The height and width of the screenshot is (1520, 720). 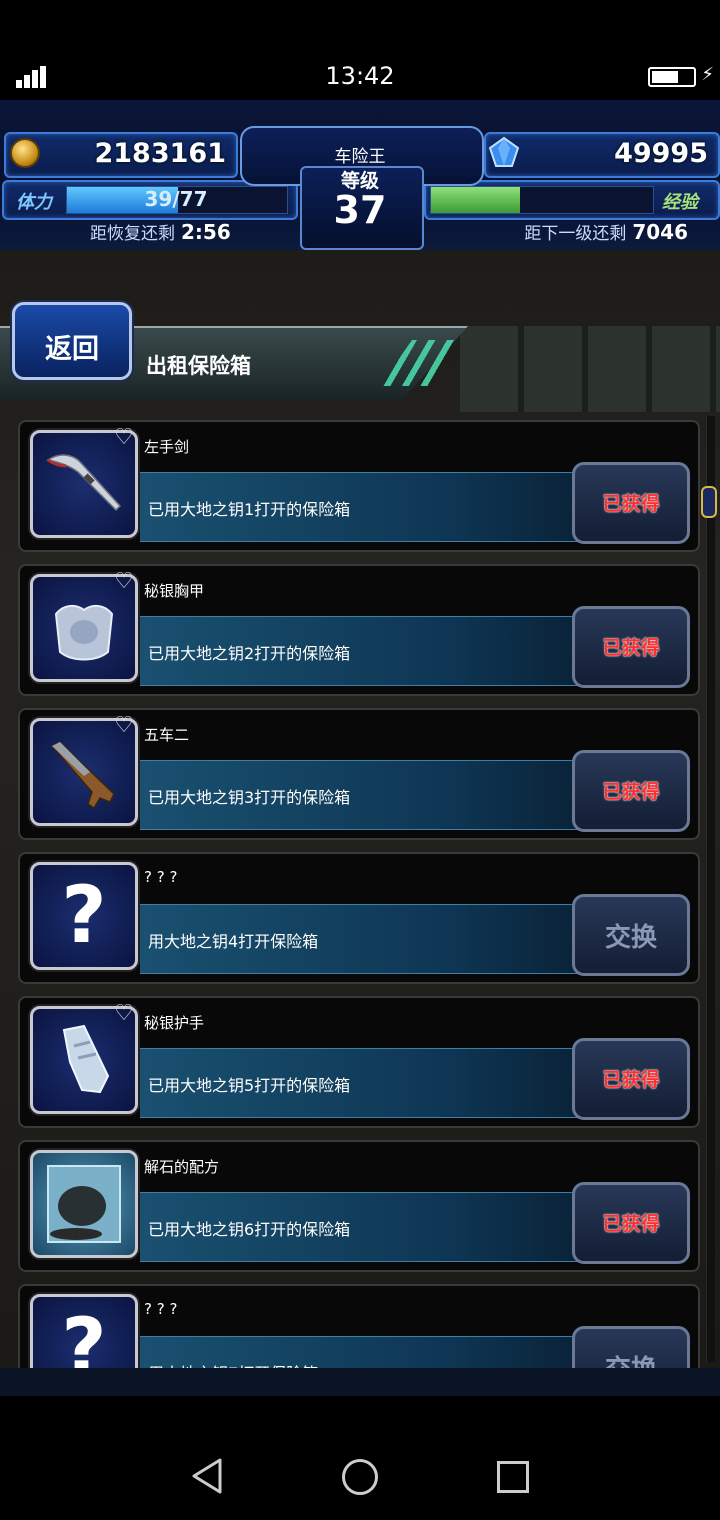 I want to click on back-button: 返回, so click(x=72, y=341).